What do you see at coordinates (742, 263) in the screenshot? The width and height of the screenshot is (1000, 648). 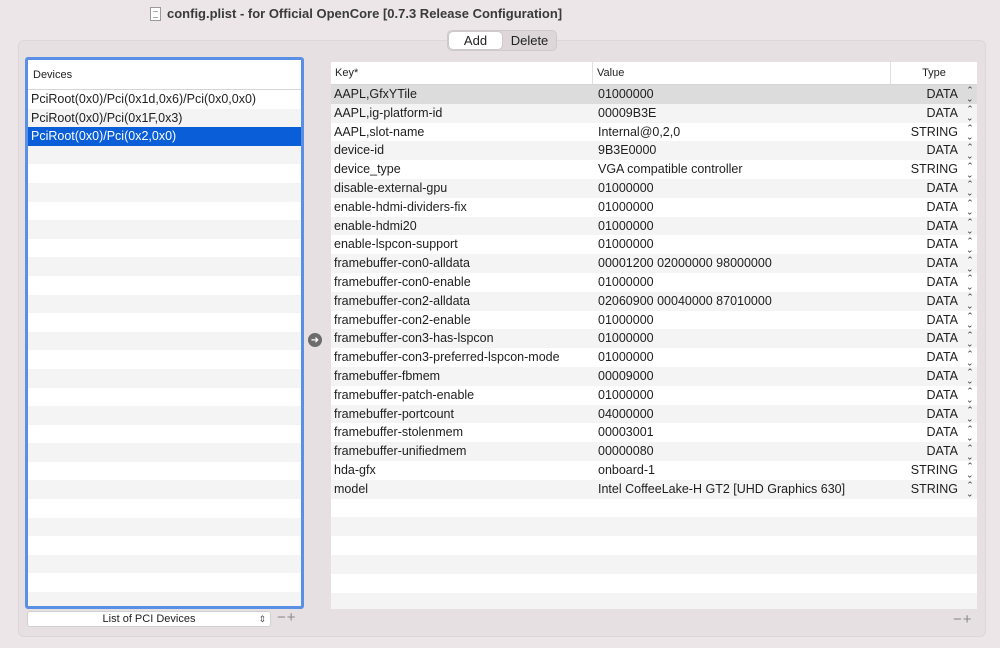 I see `property-value: 00001200 02000000 98000000` at bounding box center [742, 263].